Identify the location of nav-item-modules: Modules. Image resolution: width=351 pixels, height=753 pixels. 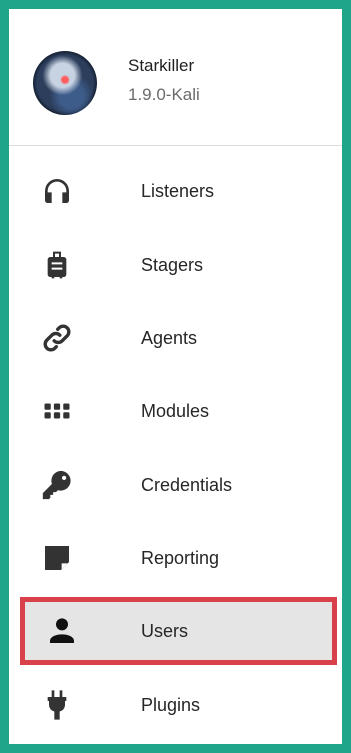
(175, 411).